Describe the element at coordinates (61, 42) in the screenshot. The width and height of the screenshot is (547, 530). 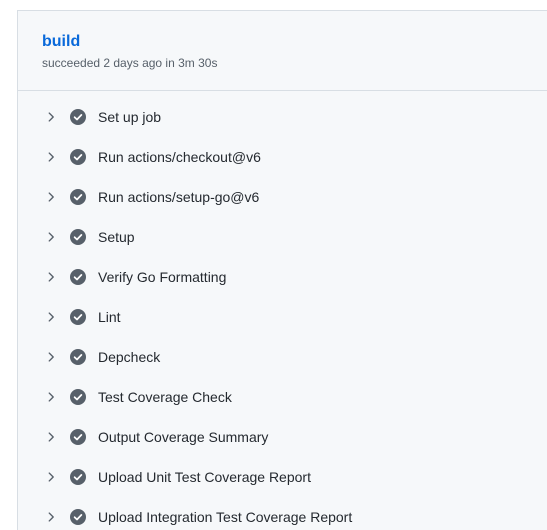
I see `job-title: build` at that location.